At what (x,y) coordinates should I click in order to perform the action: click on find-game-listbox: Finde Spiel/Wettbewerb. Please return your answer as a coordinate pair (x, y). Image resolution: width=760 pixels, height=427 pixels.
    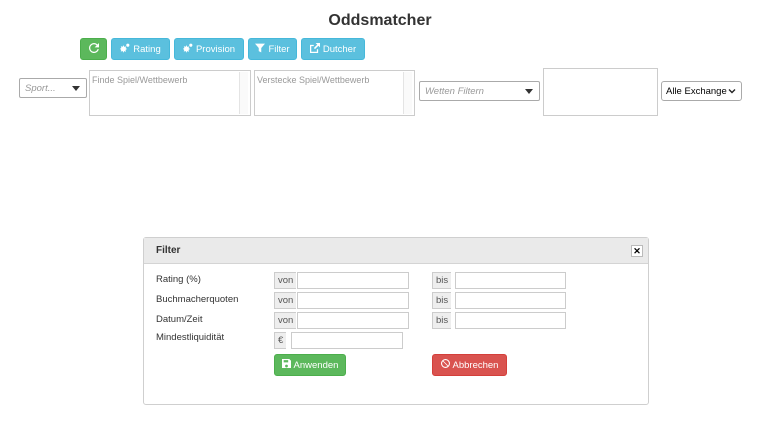
    Looking at the image, I should click on (170, 93).